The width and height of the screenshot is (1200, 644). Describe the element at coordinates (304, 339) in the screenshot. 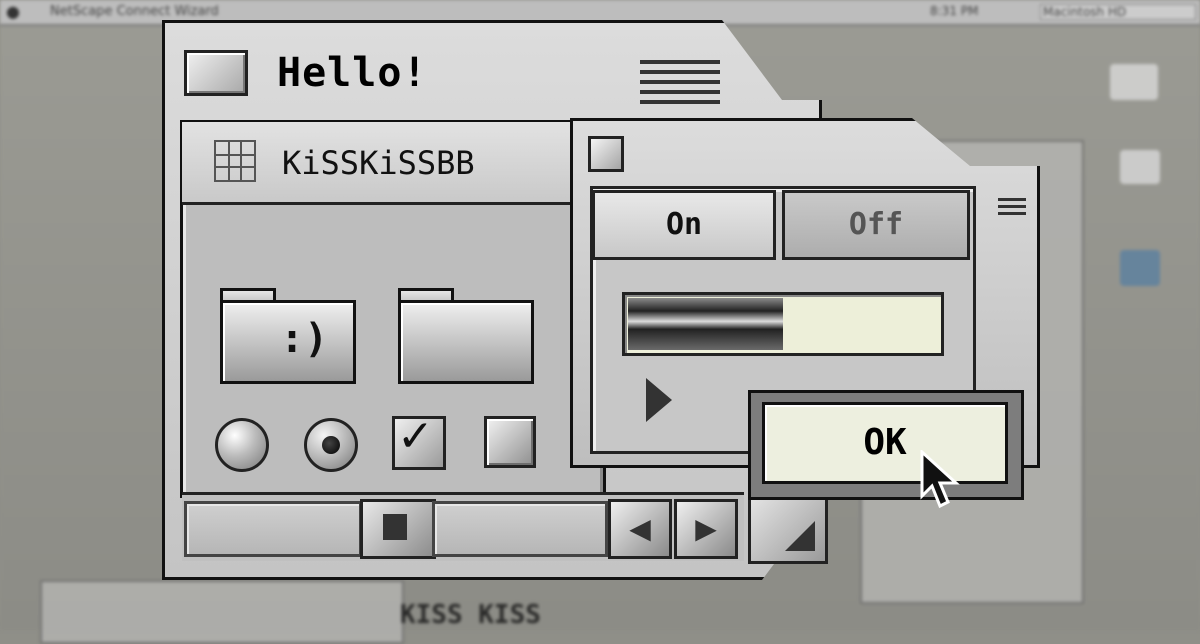

I see `finder-face-icon: :)` at that location.